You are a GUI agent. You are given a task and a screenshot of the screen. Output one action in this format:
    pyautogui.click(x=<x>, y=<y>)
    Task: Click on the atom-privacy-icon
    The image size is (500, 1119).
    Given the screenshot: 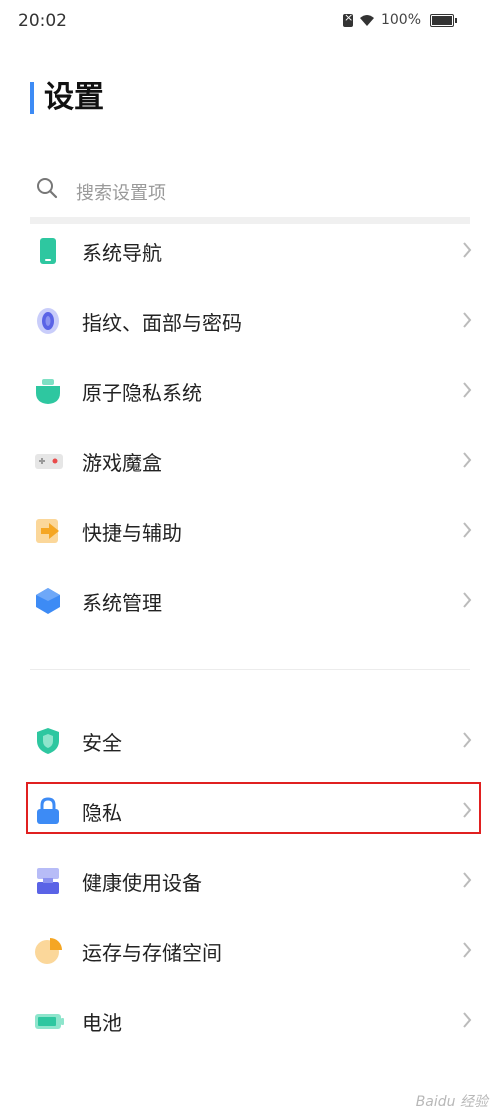 What is the action you would take?
    pyautogui.click(x=48, y=391)
    